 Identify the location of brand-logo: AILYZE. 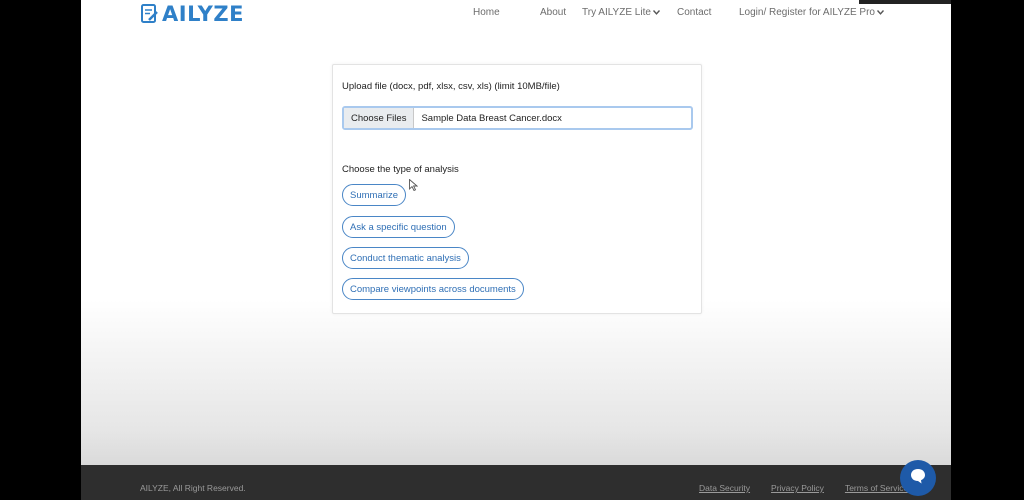
(192, 14).